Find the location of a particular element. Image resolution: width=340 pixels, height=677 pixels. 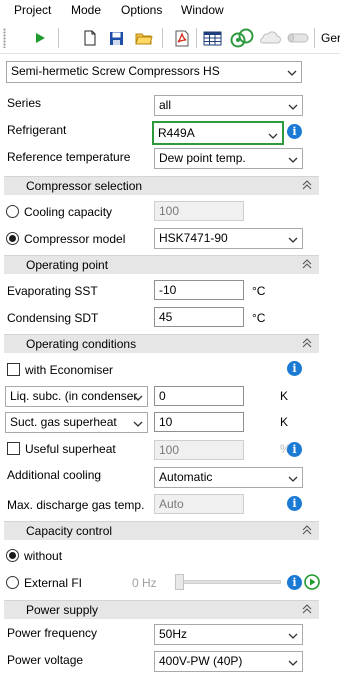

menu-mode: Mode is located at coordinates (86, 10).